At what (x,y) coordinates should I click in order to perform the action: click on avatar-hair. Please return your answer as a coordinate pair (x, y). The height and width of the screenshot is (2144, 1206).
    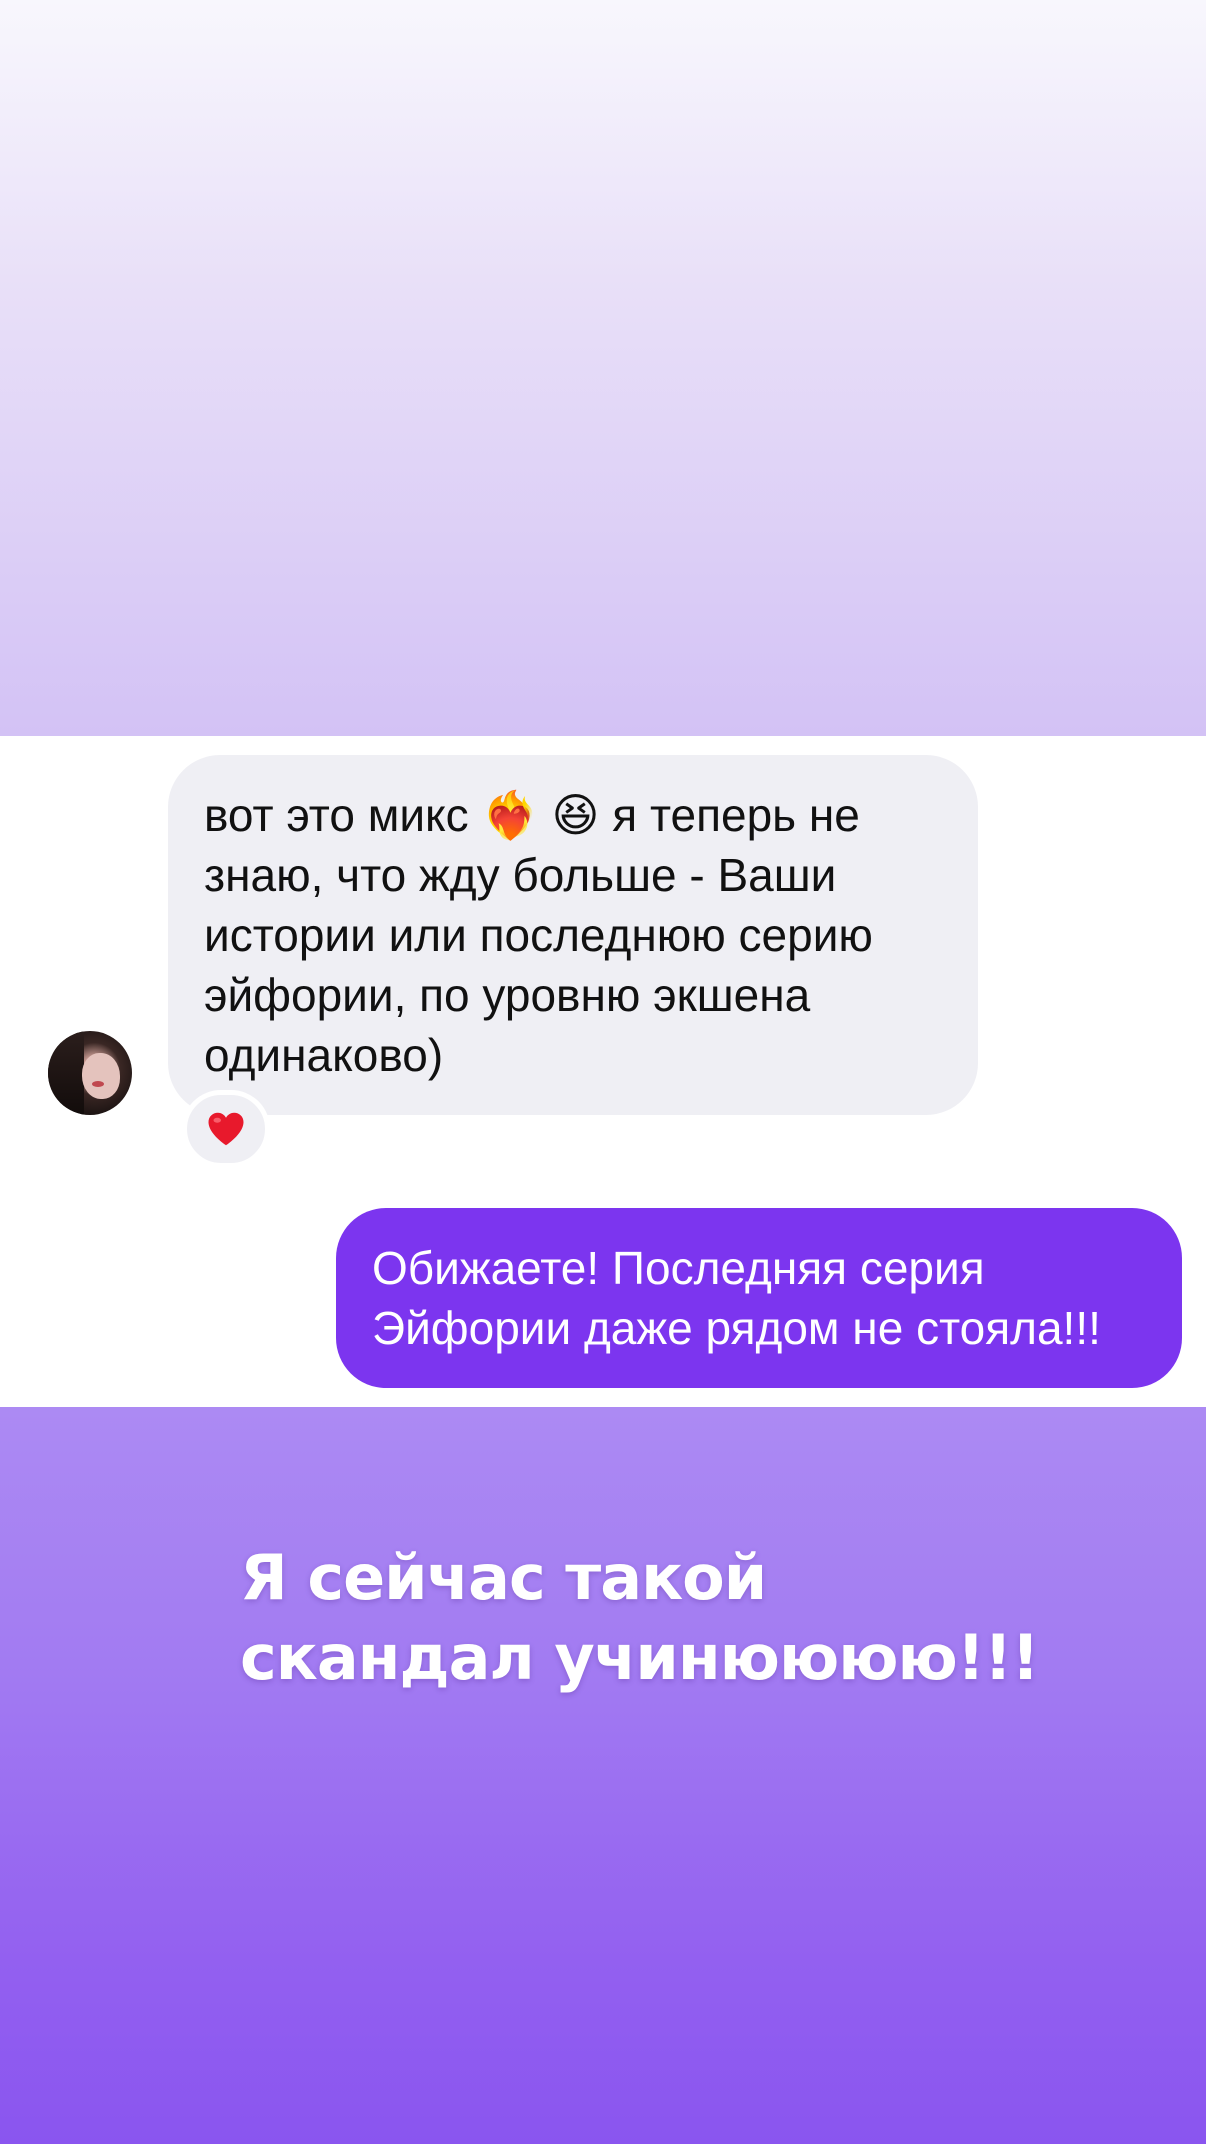
    Looking at the image, I should click on (66, 1073).